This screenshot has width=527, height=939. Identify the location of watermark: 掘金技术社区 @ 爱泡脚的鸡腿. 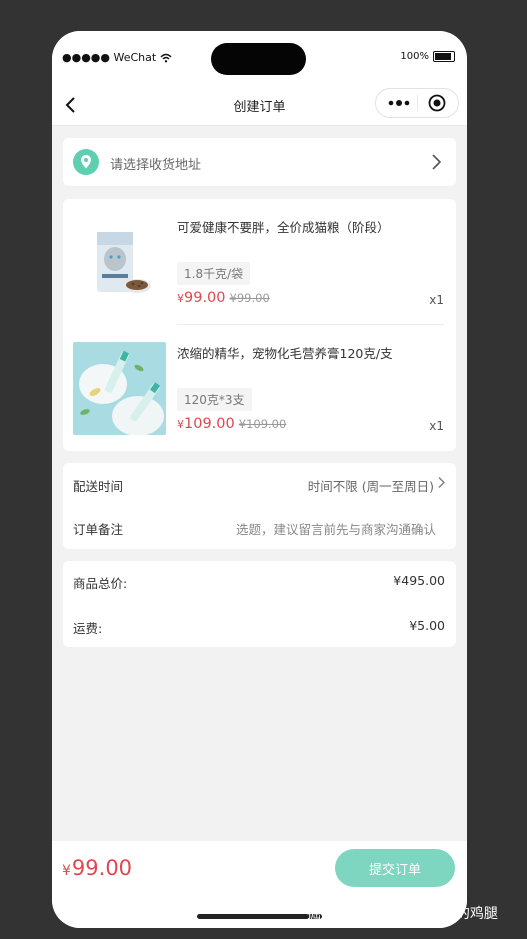
(402, 914).